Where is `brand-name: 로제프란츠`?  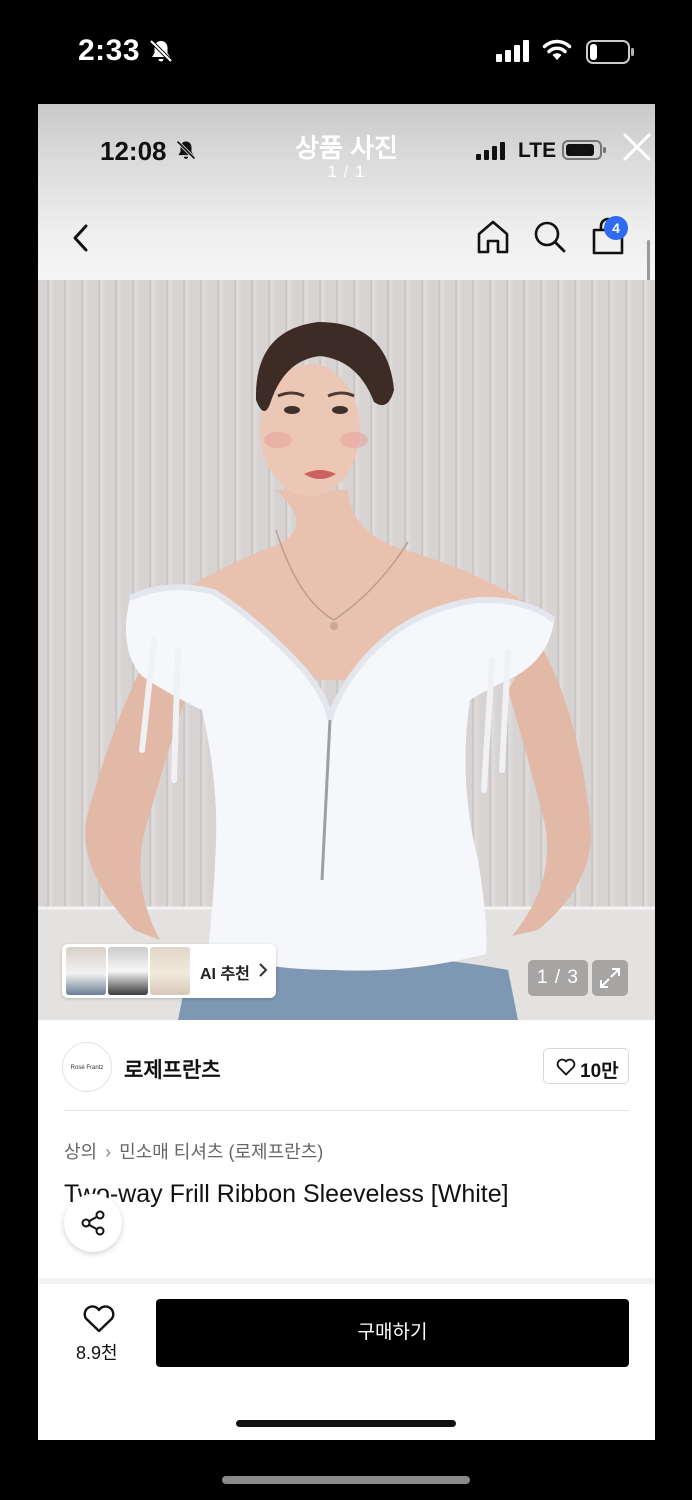
brand-name: 로제프란츠 is located at coordinates (172, 1069).